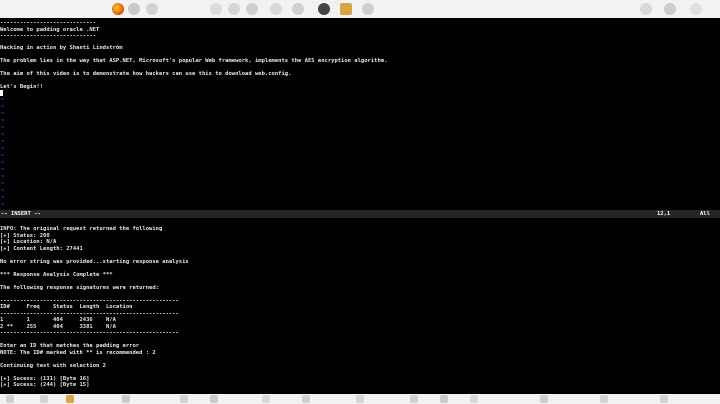 The width and height of the screenshot is (720, 404). I want to click on terminal-icon, so click(324, 9).